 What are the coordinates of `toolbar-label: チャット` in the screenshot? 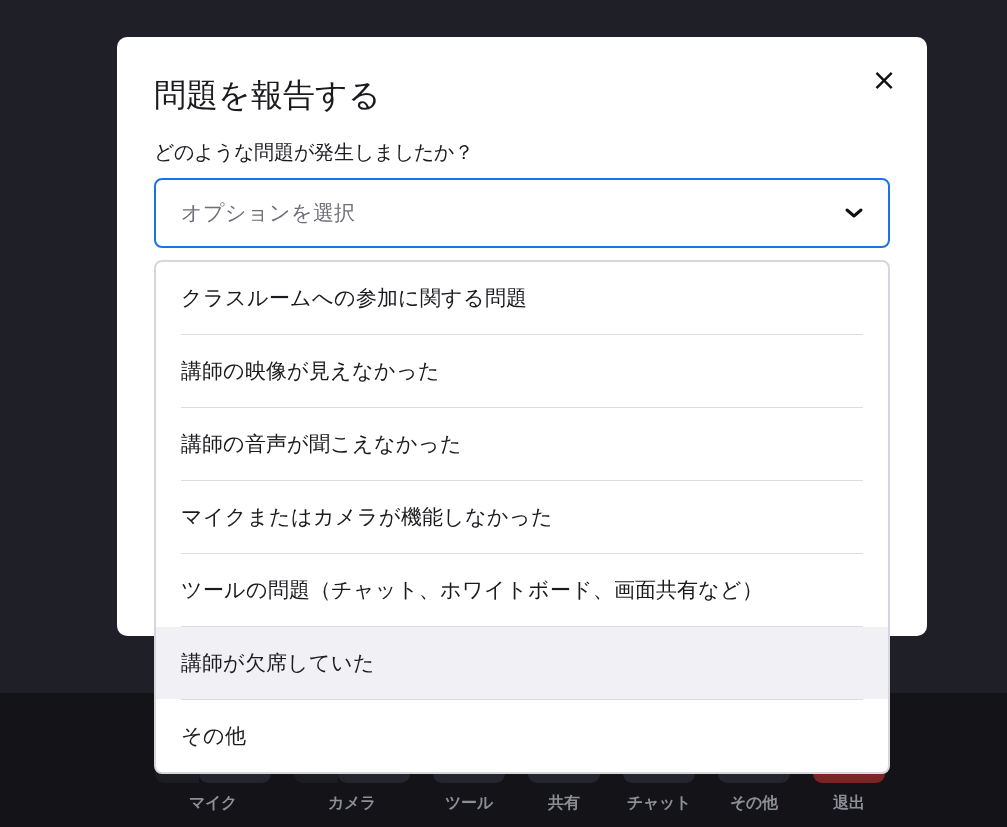 It's located at (659, 803).